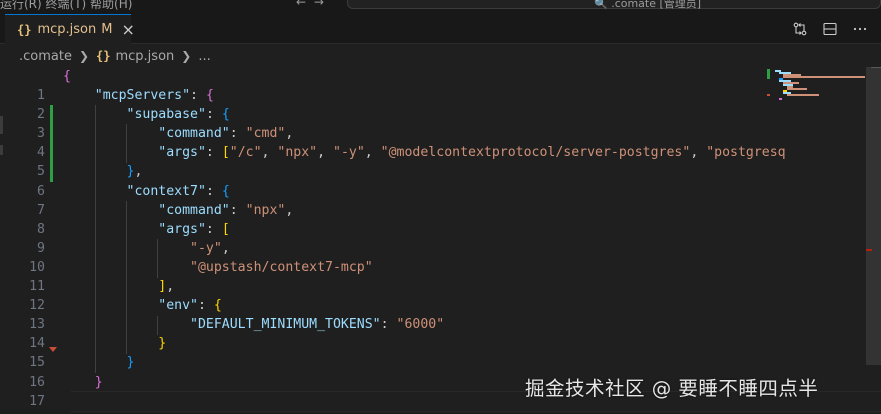 This screenshot has width=881, height=414. What do you see at coordinates (440, 352) in the screenshot?
I see `code-line: 15 }` at bounding box center [440, 352].